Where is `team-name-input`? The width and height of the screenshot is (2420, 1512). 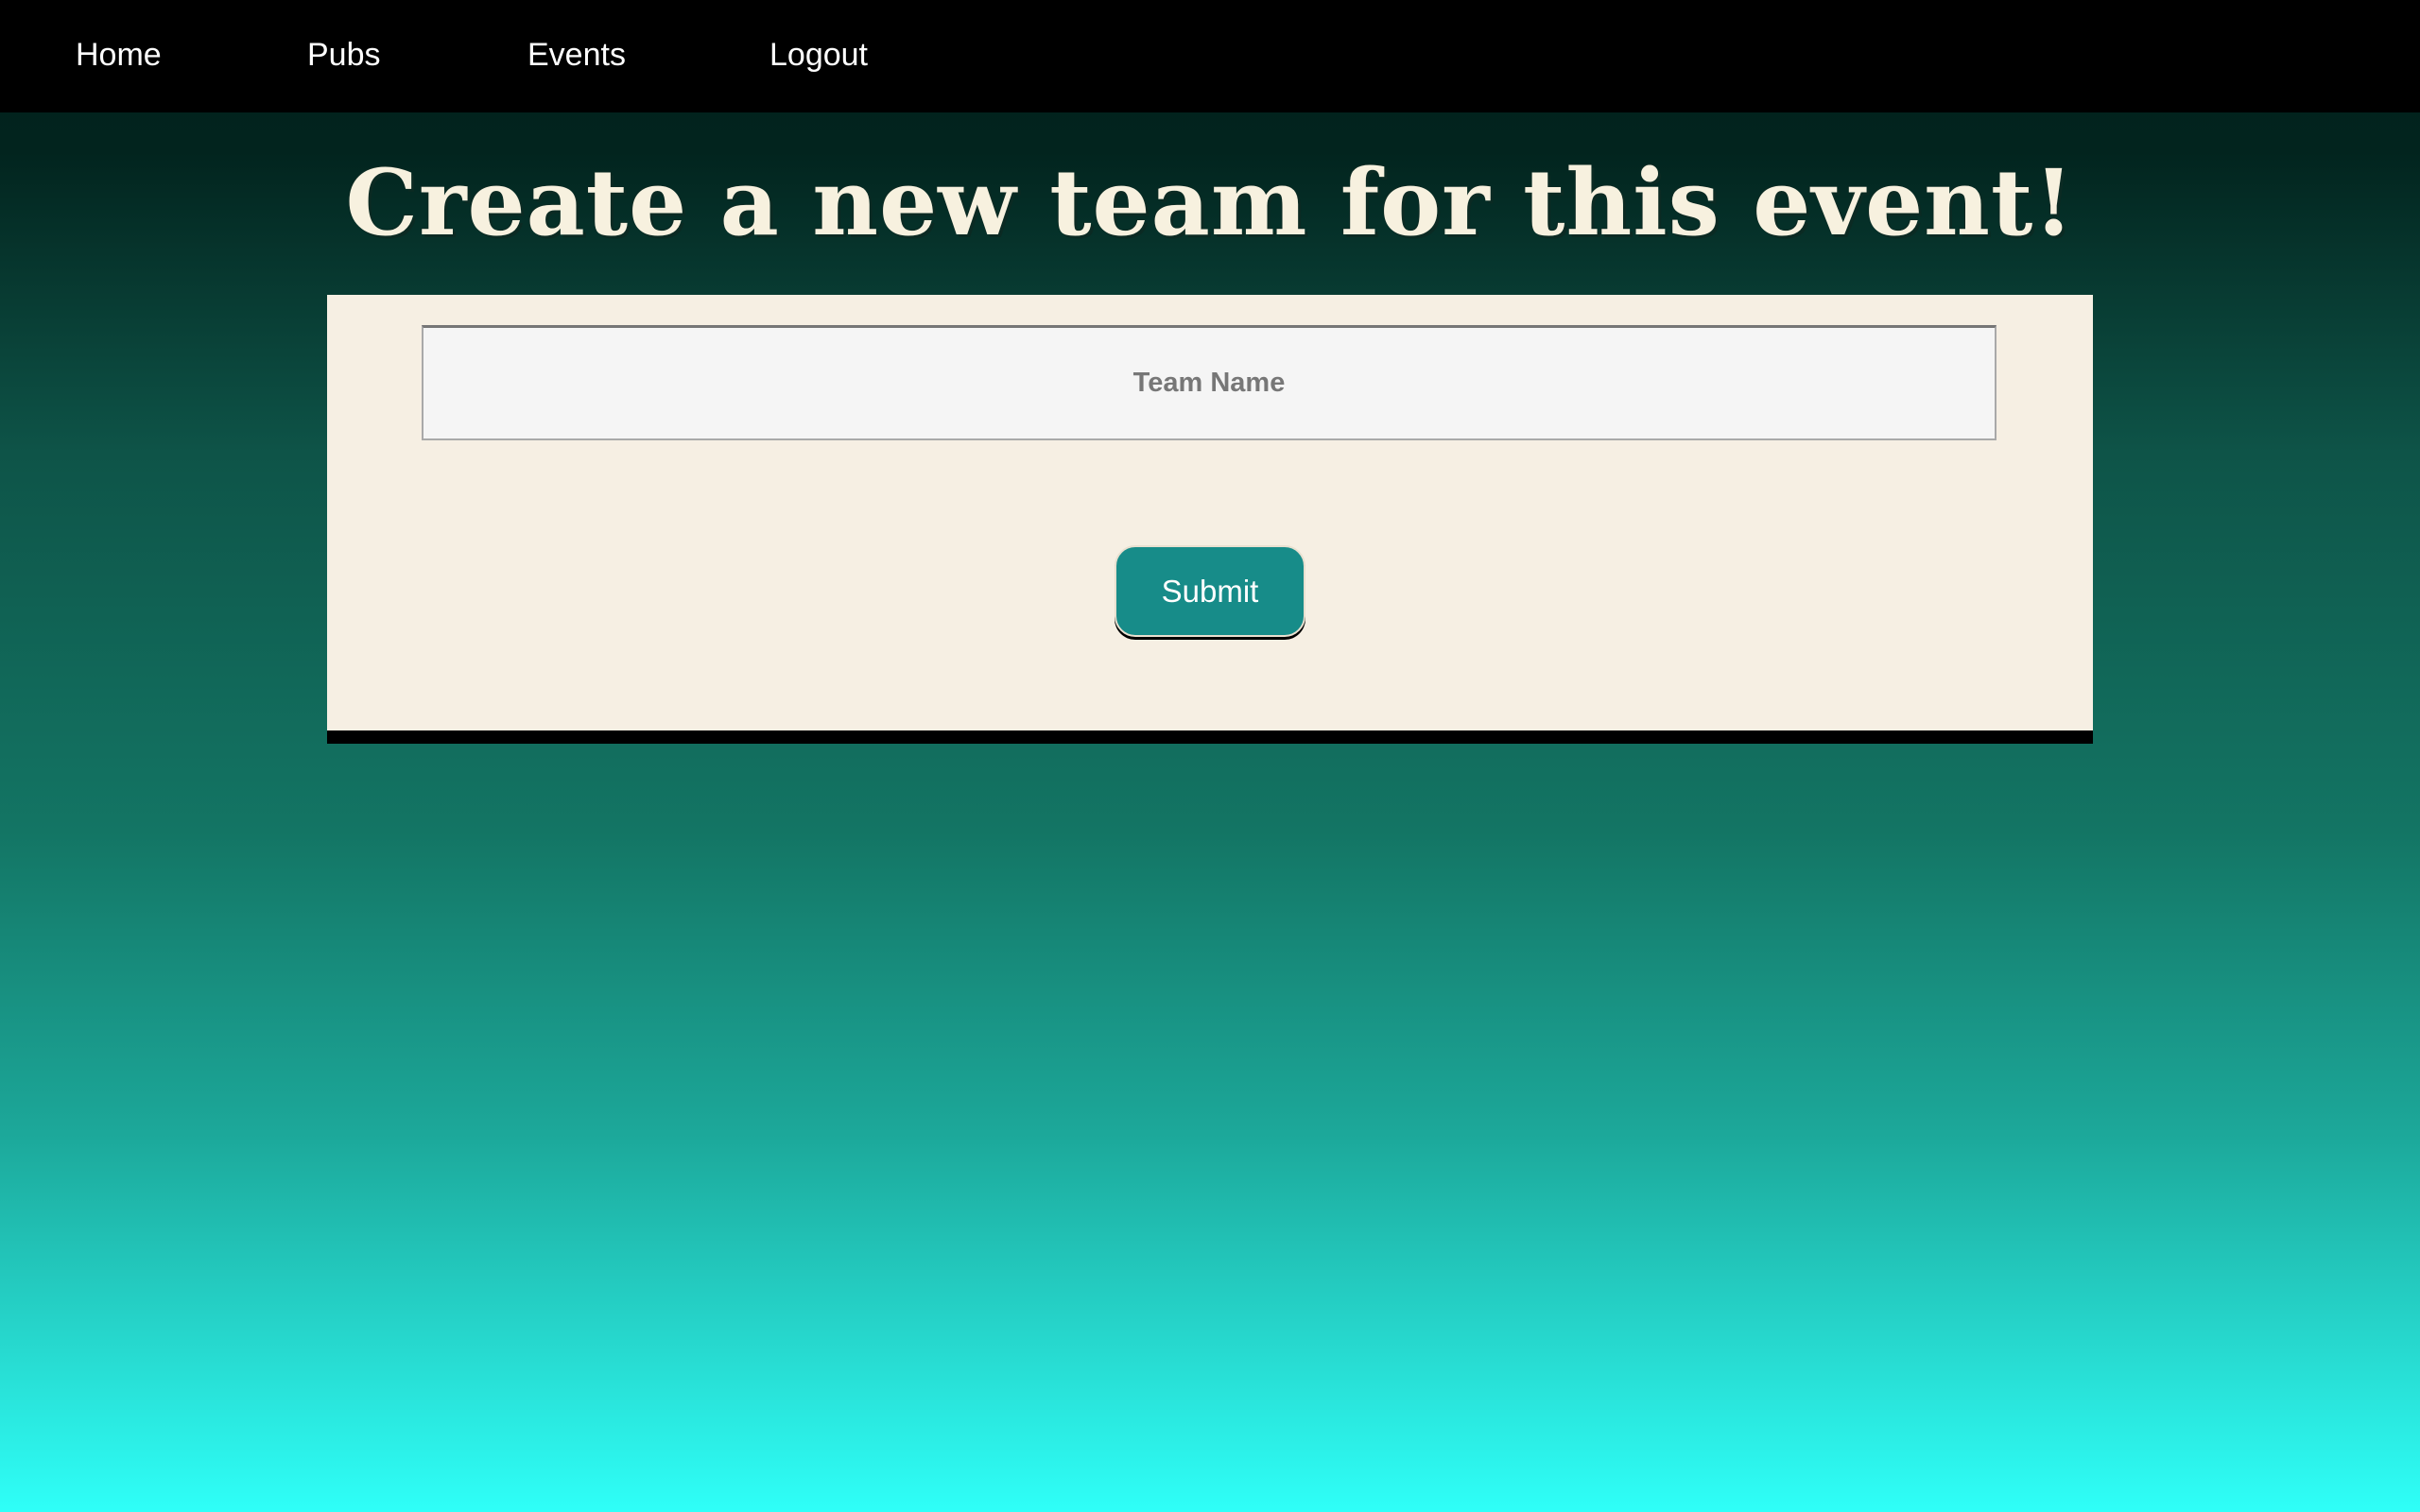 team-name-input is located at coordinates (1209, 382).